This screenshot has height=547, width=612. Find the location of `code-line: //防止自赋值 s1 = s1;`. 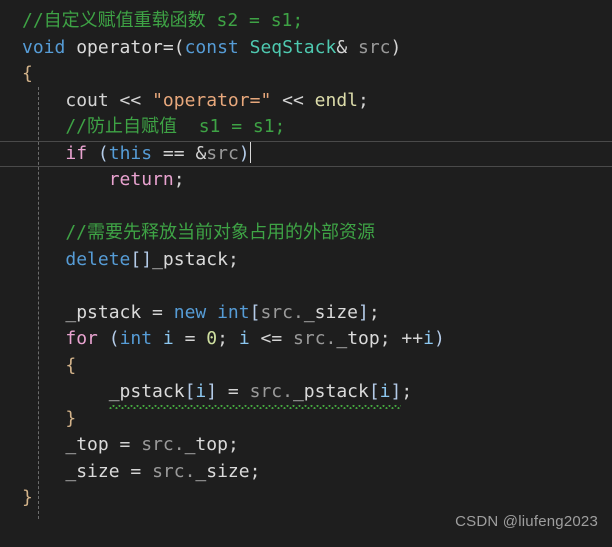

code-line: //防止自赋值 s1 = s1; is located at coordinates (306, 127).